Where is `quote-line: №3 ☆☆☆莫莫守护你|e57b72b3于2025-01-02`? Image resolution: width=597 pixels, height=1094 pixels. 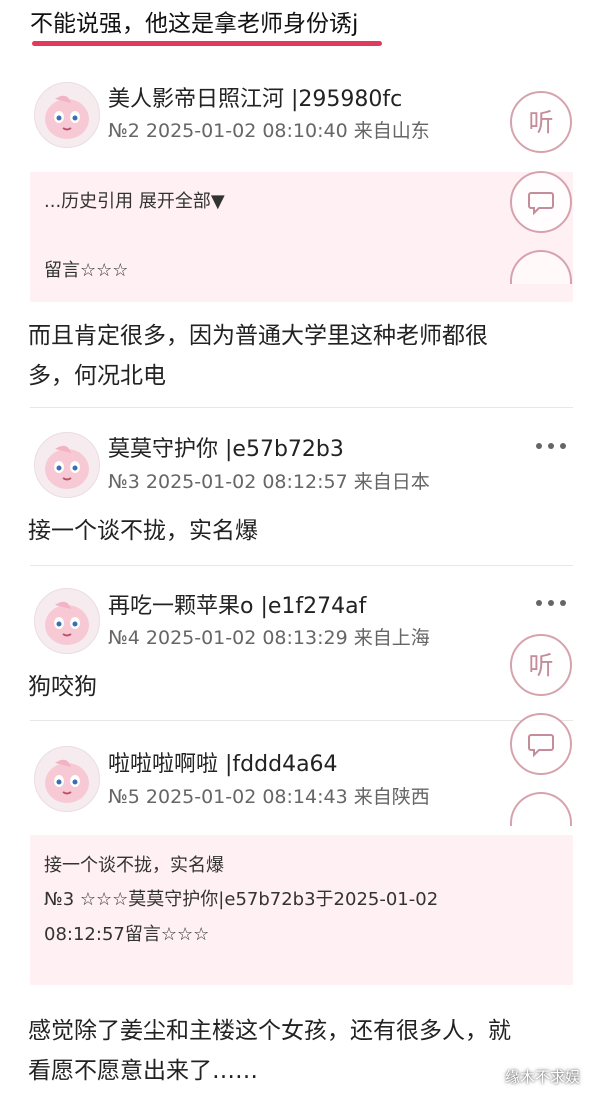 quote-line: №3 ☆☆☆莫莫守护你|e57b72b3于2025-01-02 is located at coordinates (241, 899).